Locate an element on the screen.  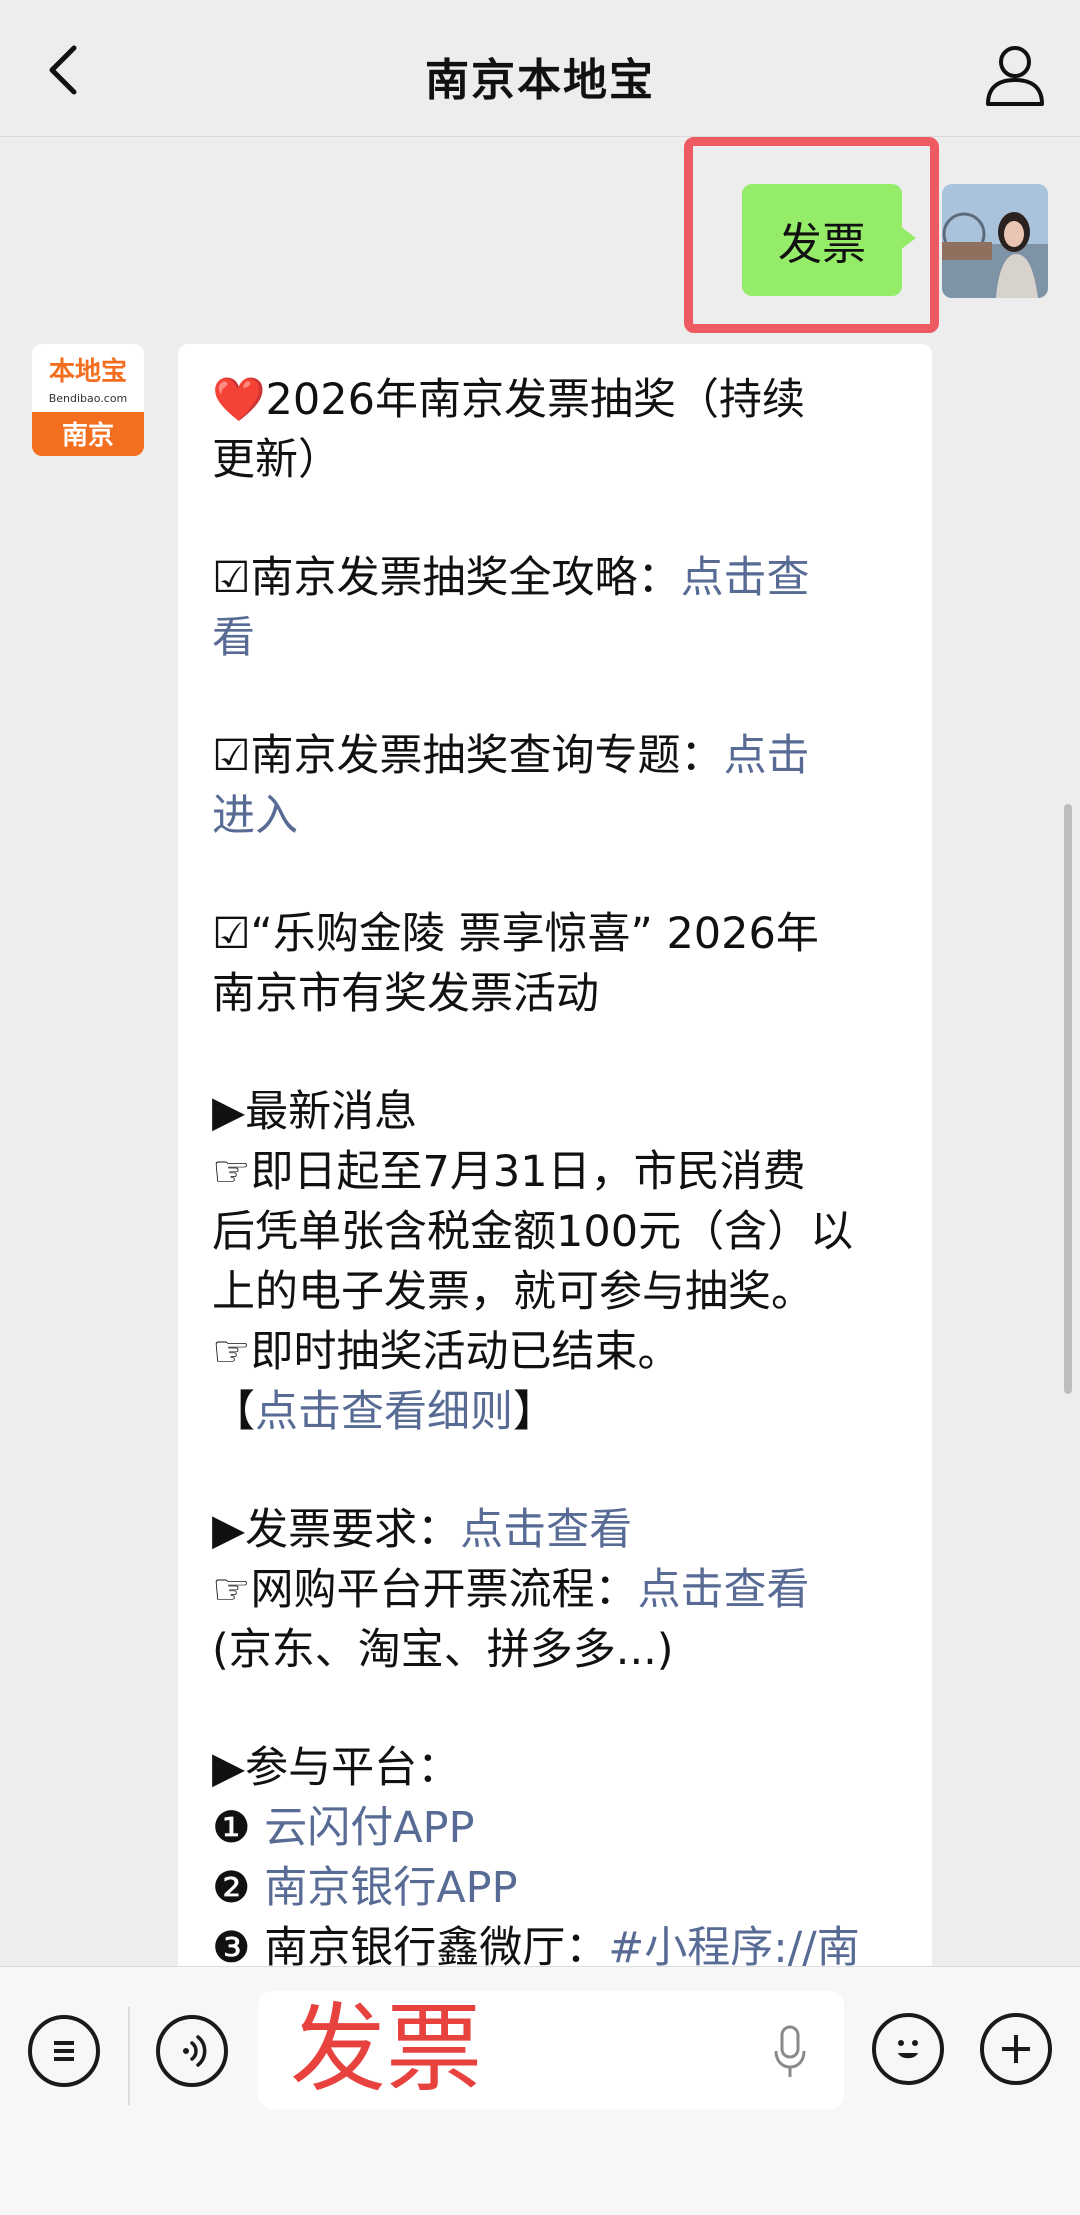
heart-icon: ❤️ is located at coordinates (239, 400).